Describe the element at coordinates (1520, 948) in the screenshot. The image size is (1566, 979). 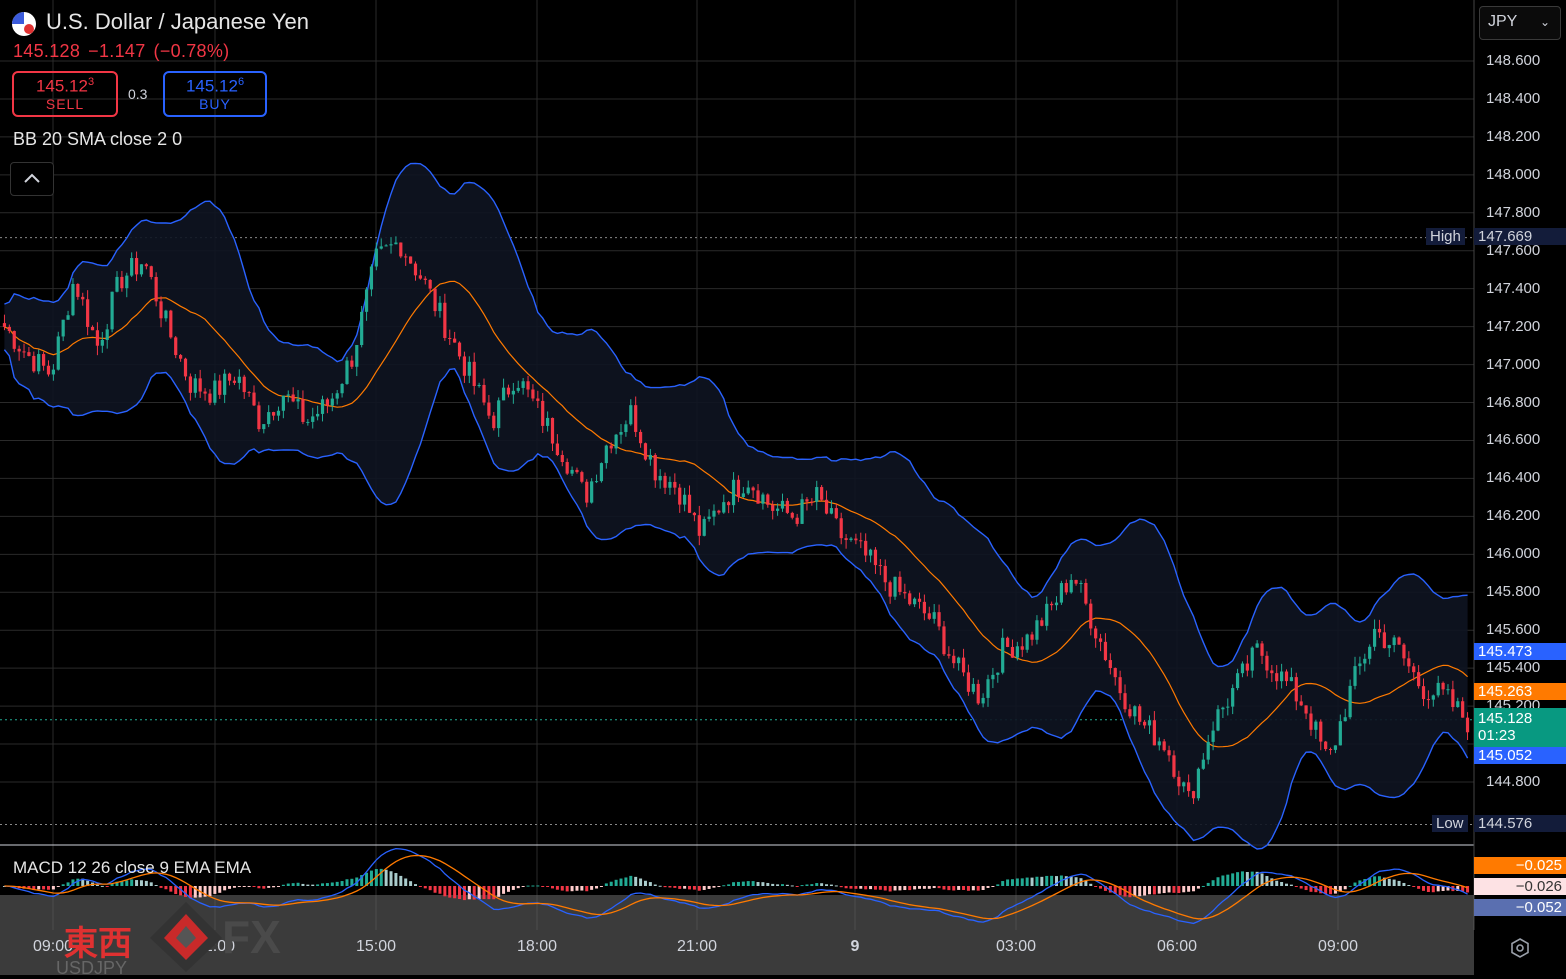
I see `chart-settings-button` at that location.